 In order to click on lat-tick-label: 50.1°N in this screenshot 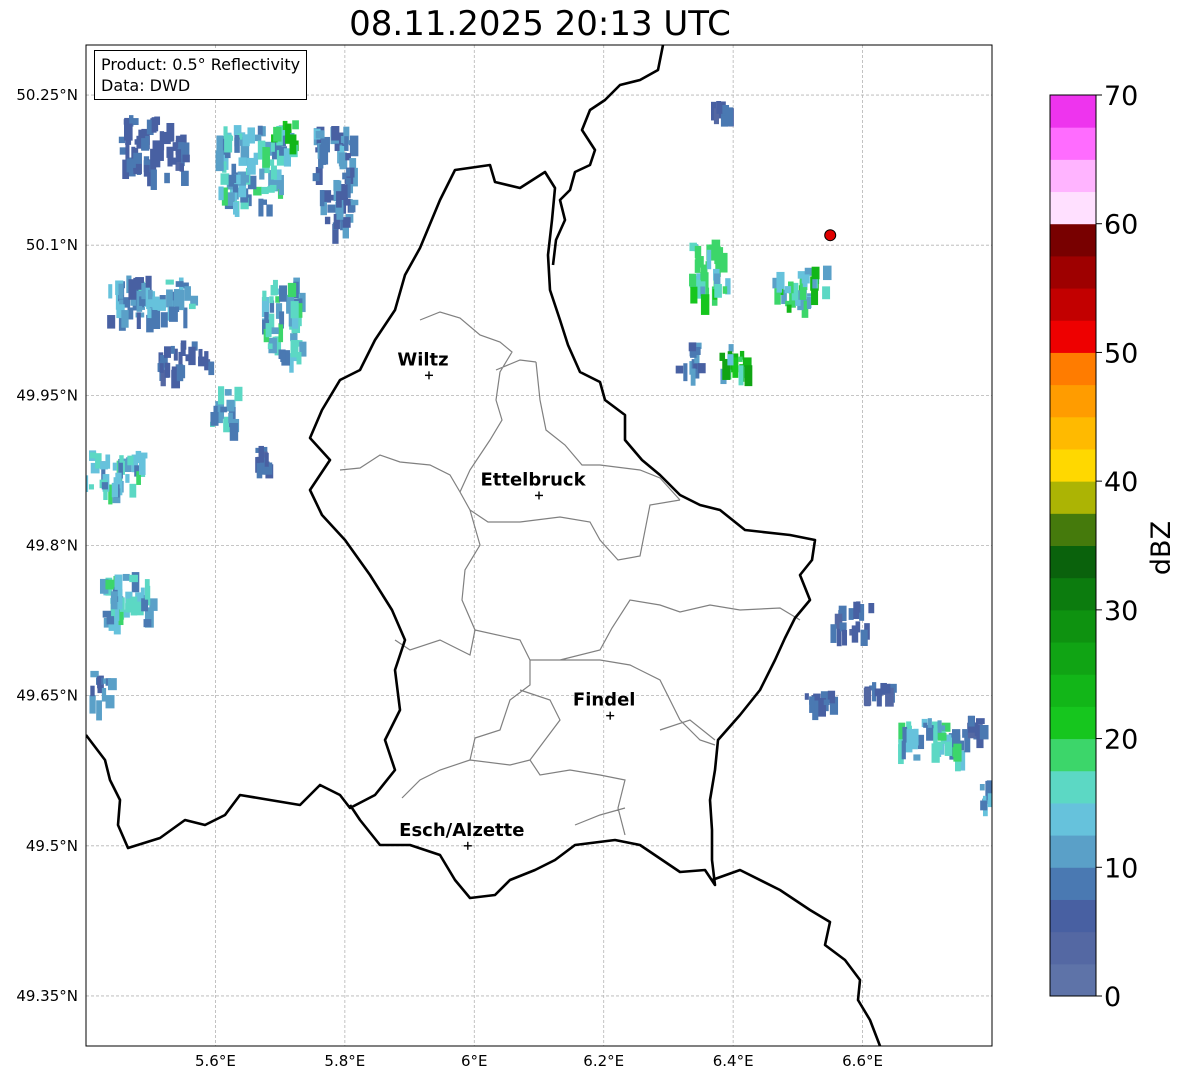, I will do `click(52, 245)`.